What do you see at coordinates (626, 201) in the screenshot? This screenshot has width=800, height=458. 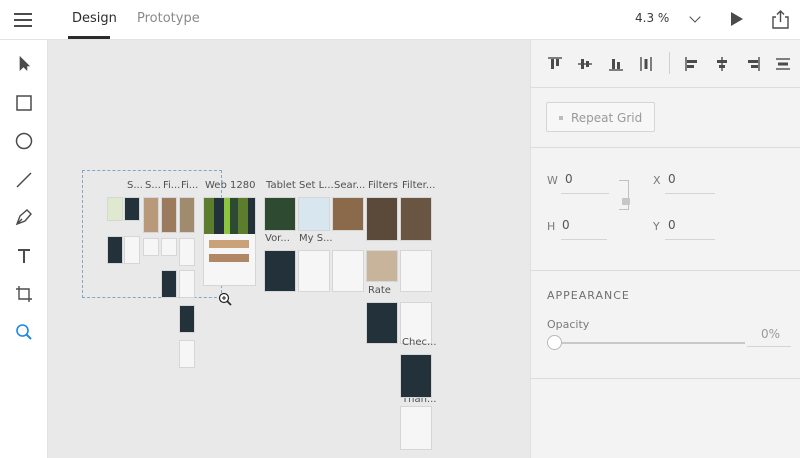 I see `lock-icon` at bounding box center [626, 201].